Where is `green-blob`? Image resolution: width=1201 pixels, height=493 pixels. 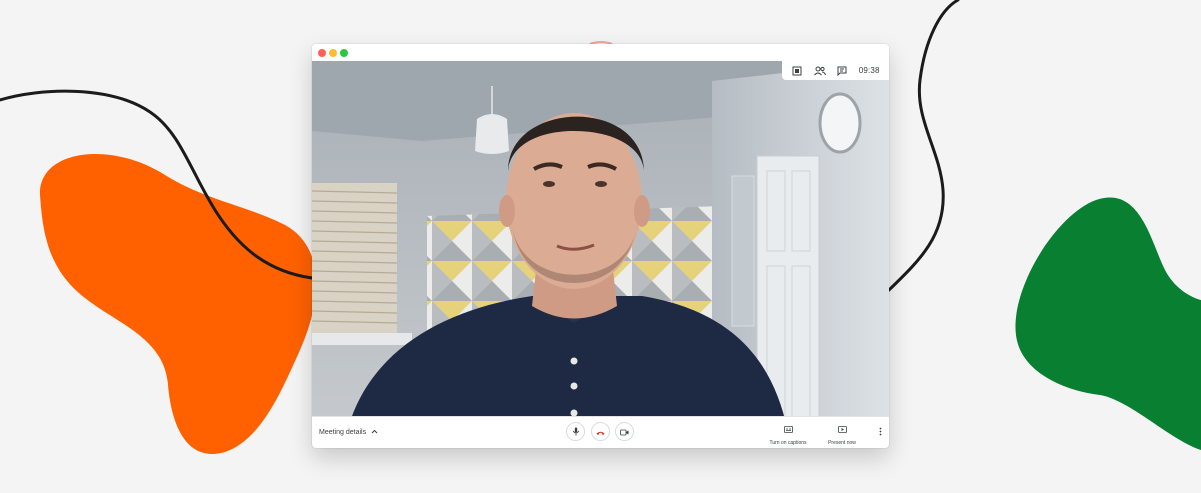 green-blob is located at coordinates (1108, 323).